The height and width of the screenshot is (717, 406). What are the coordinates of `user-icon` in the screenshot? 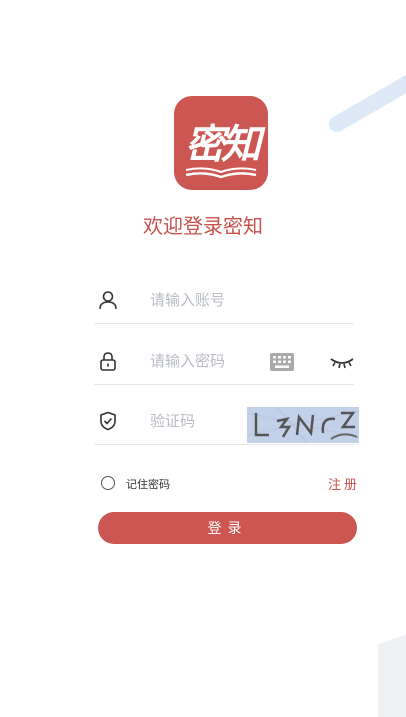 It's located at (108, 300).